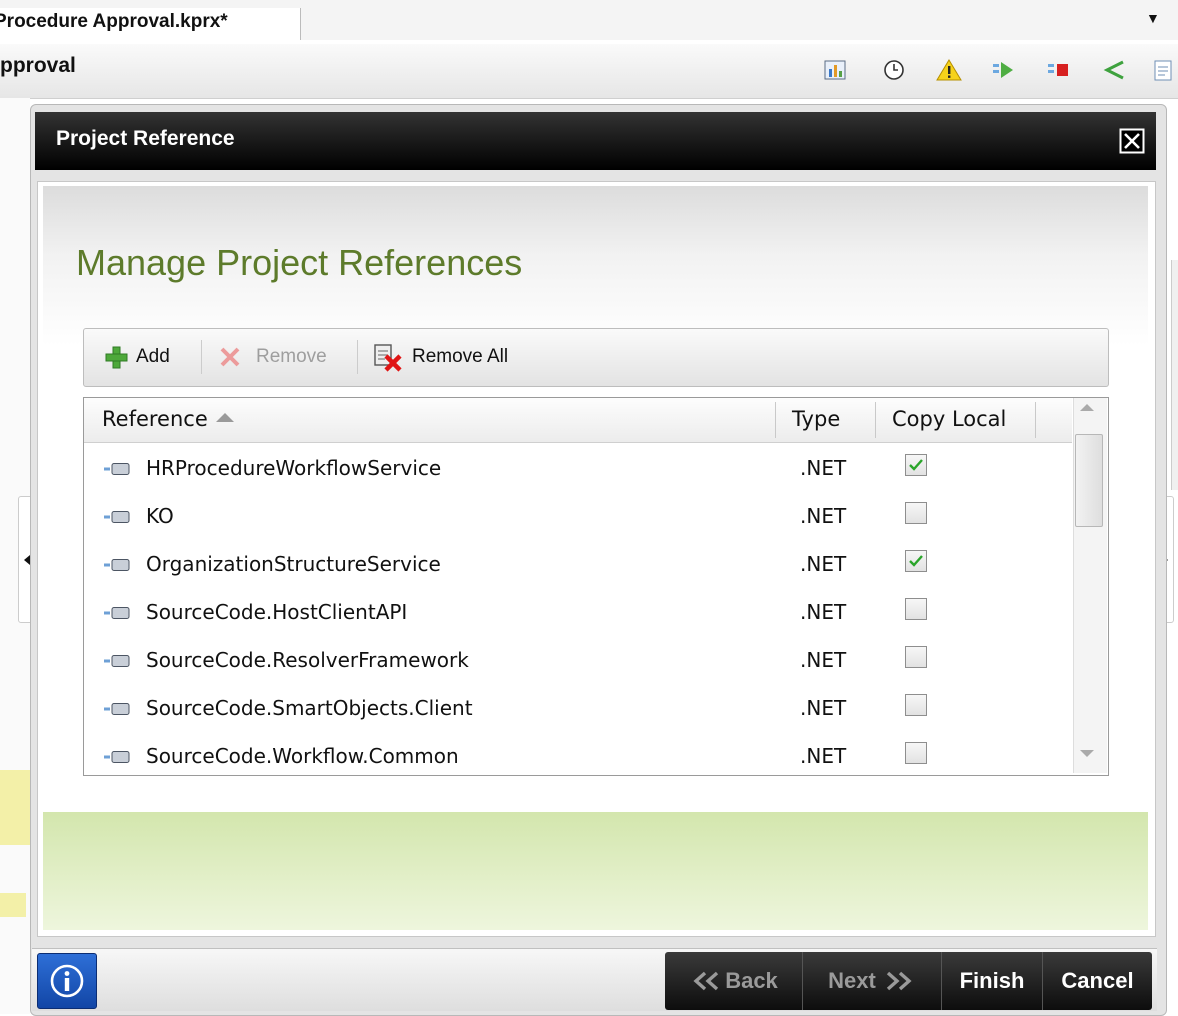  What do you see at coordinates (302, 756) in the screenshot?
I see `reference-name: SourceCode.Workflow.Common` at bounding box center [302, 756].